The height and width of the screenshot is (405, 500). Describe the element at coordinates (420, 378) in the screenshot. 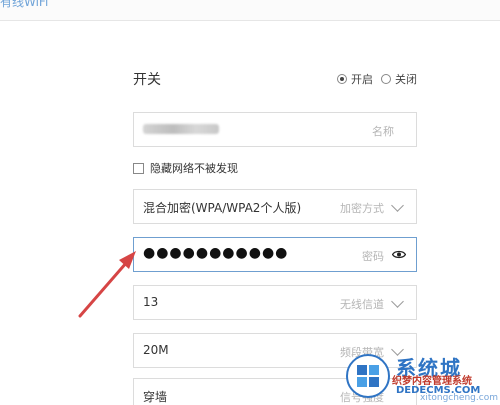

I see `site-watermark: 系统城 织梦内容管理系统 DEDECMS.COM xitongcheng.com` at that location.